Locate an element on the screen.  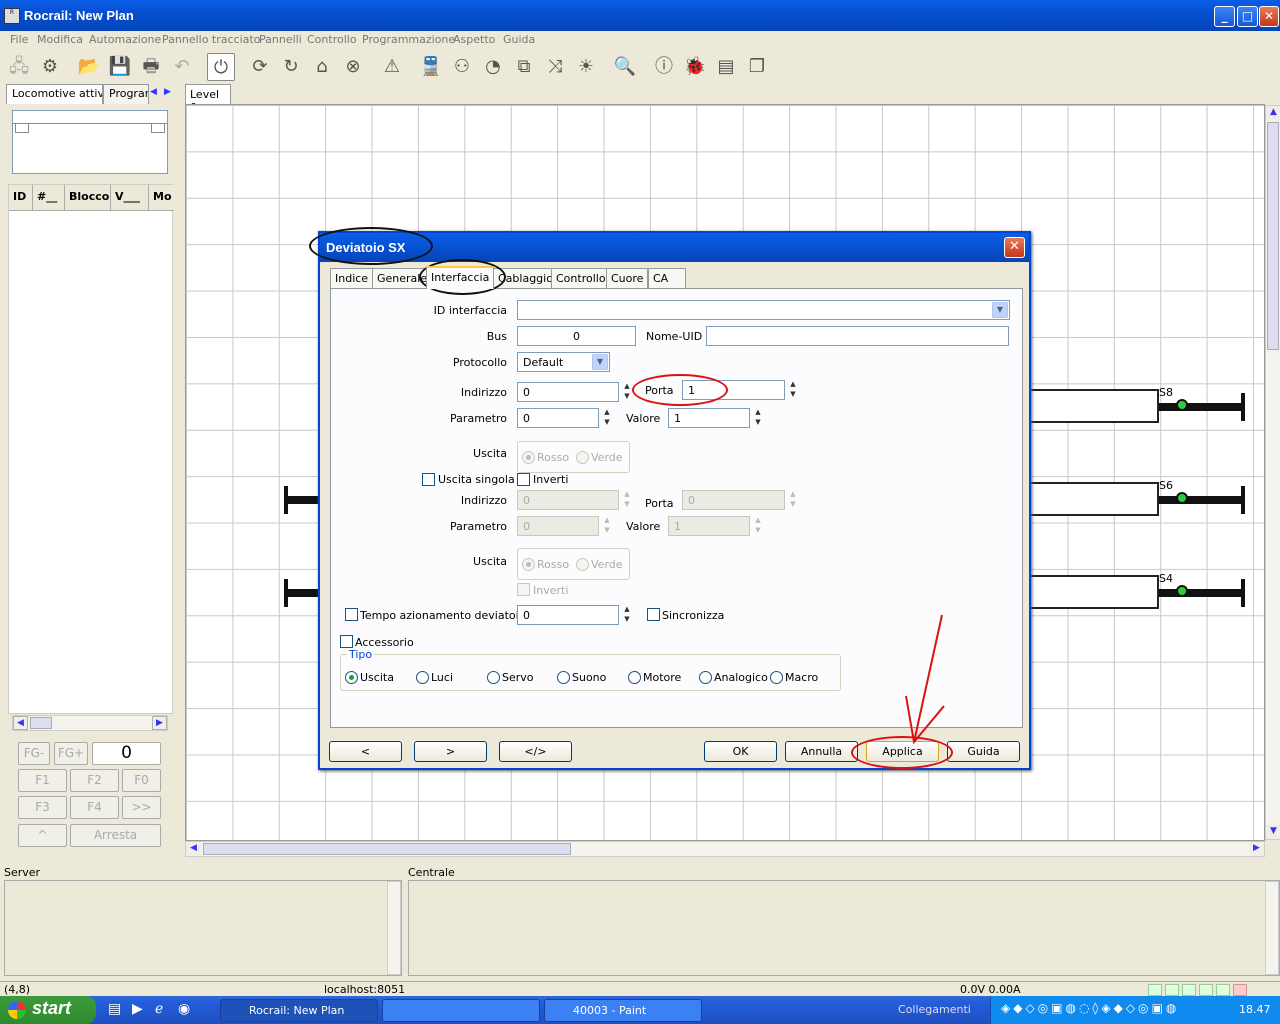
menu-controllo: Controllo is located at coordinates (332, 39).